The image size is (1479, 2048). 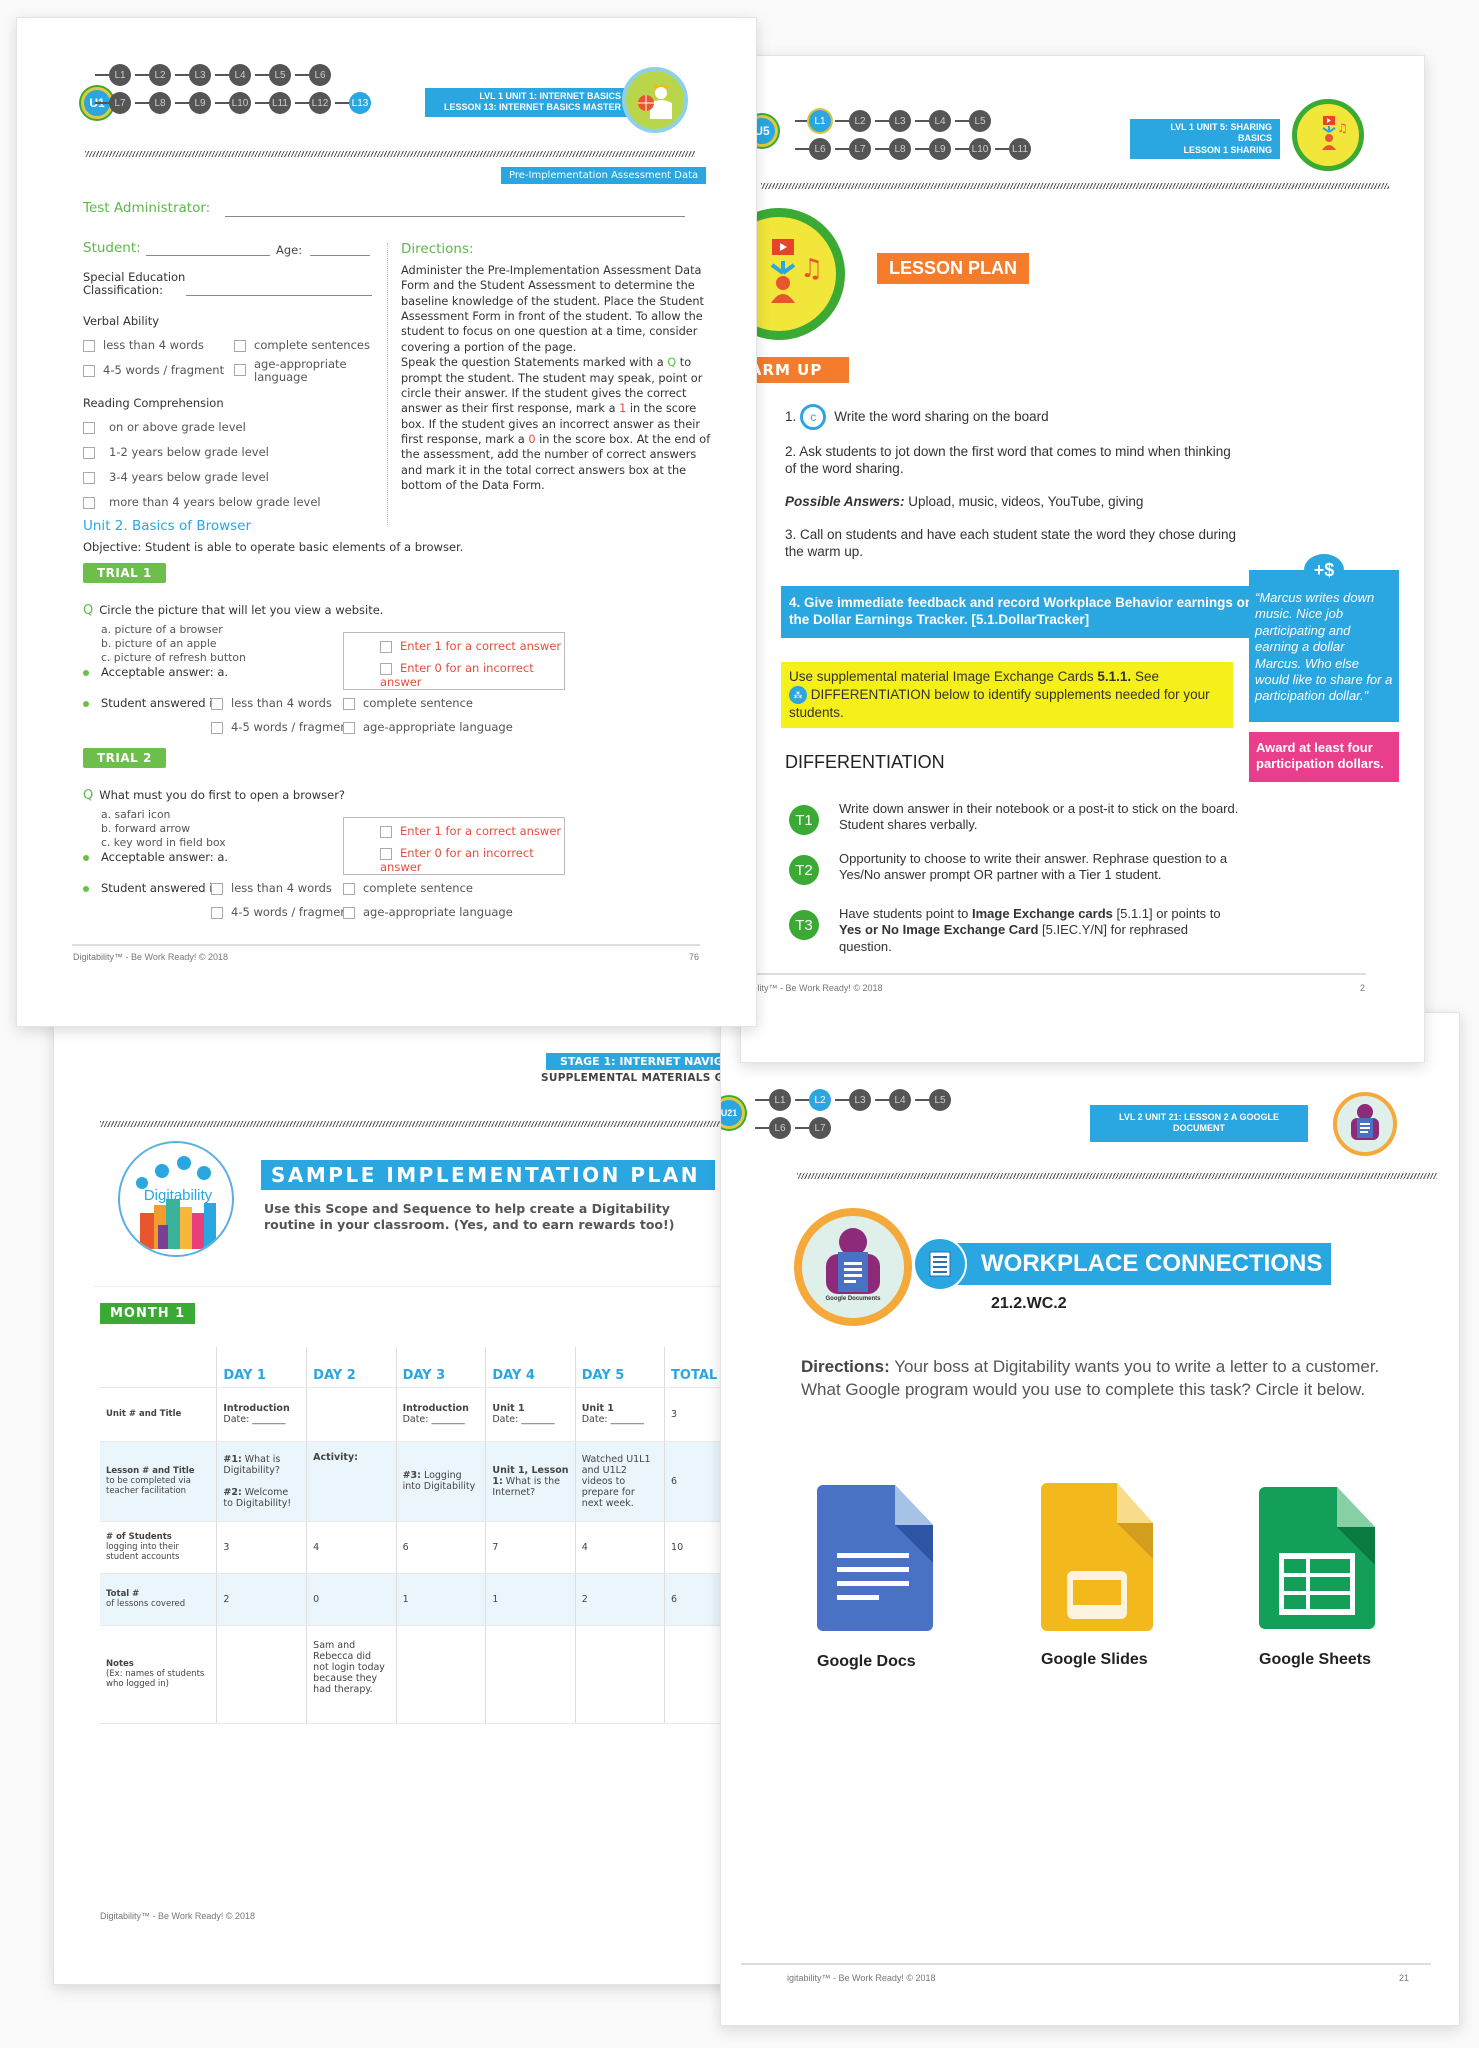 What do you see at coordinates (530, 1481) in the screenshot?
I see `table-cell: Unit 1, Lesson 1: What is the Internet?` at bounding box center [530, 1481].